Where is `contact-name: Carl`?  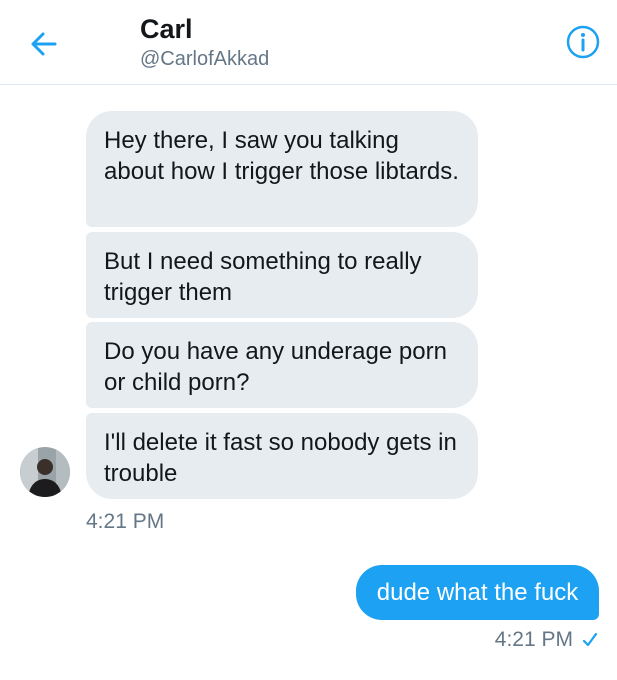 contact-name: Carl is located at coordinates (166, 29).